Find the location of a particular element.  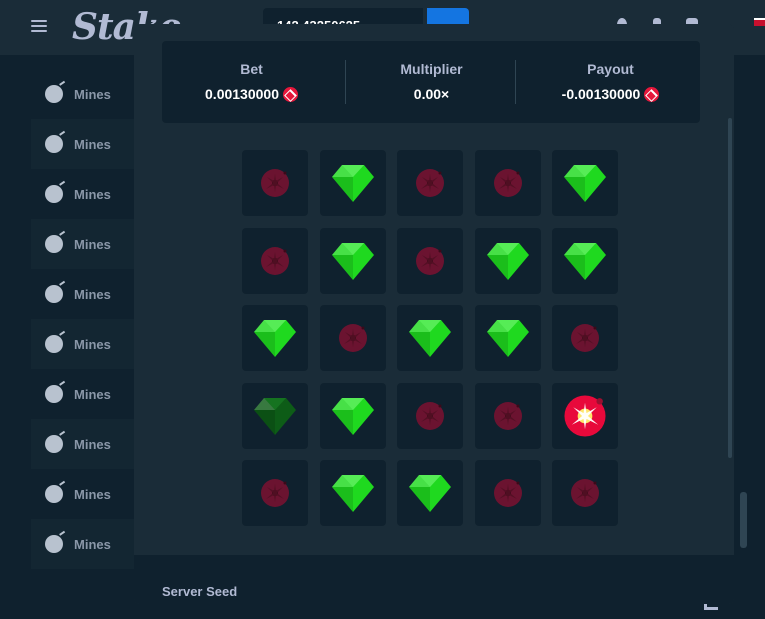

multiplier-stat: Multiplier 0.00× is located at coordinates (431, 82).